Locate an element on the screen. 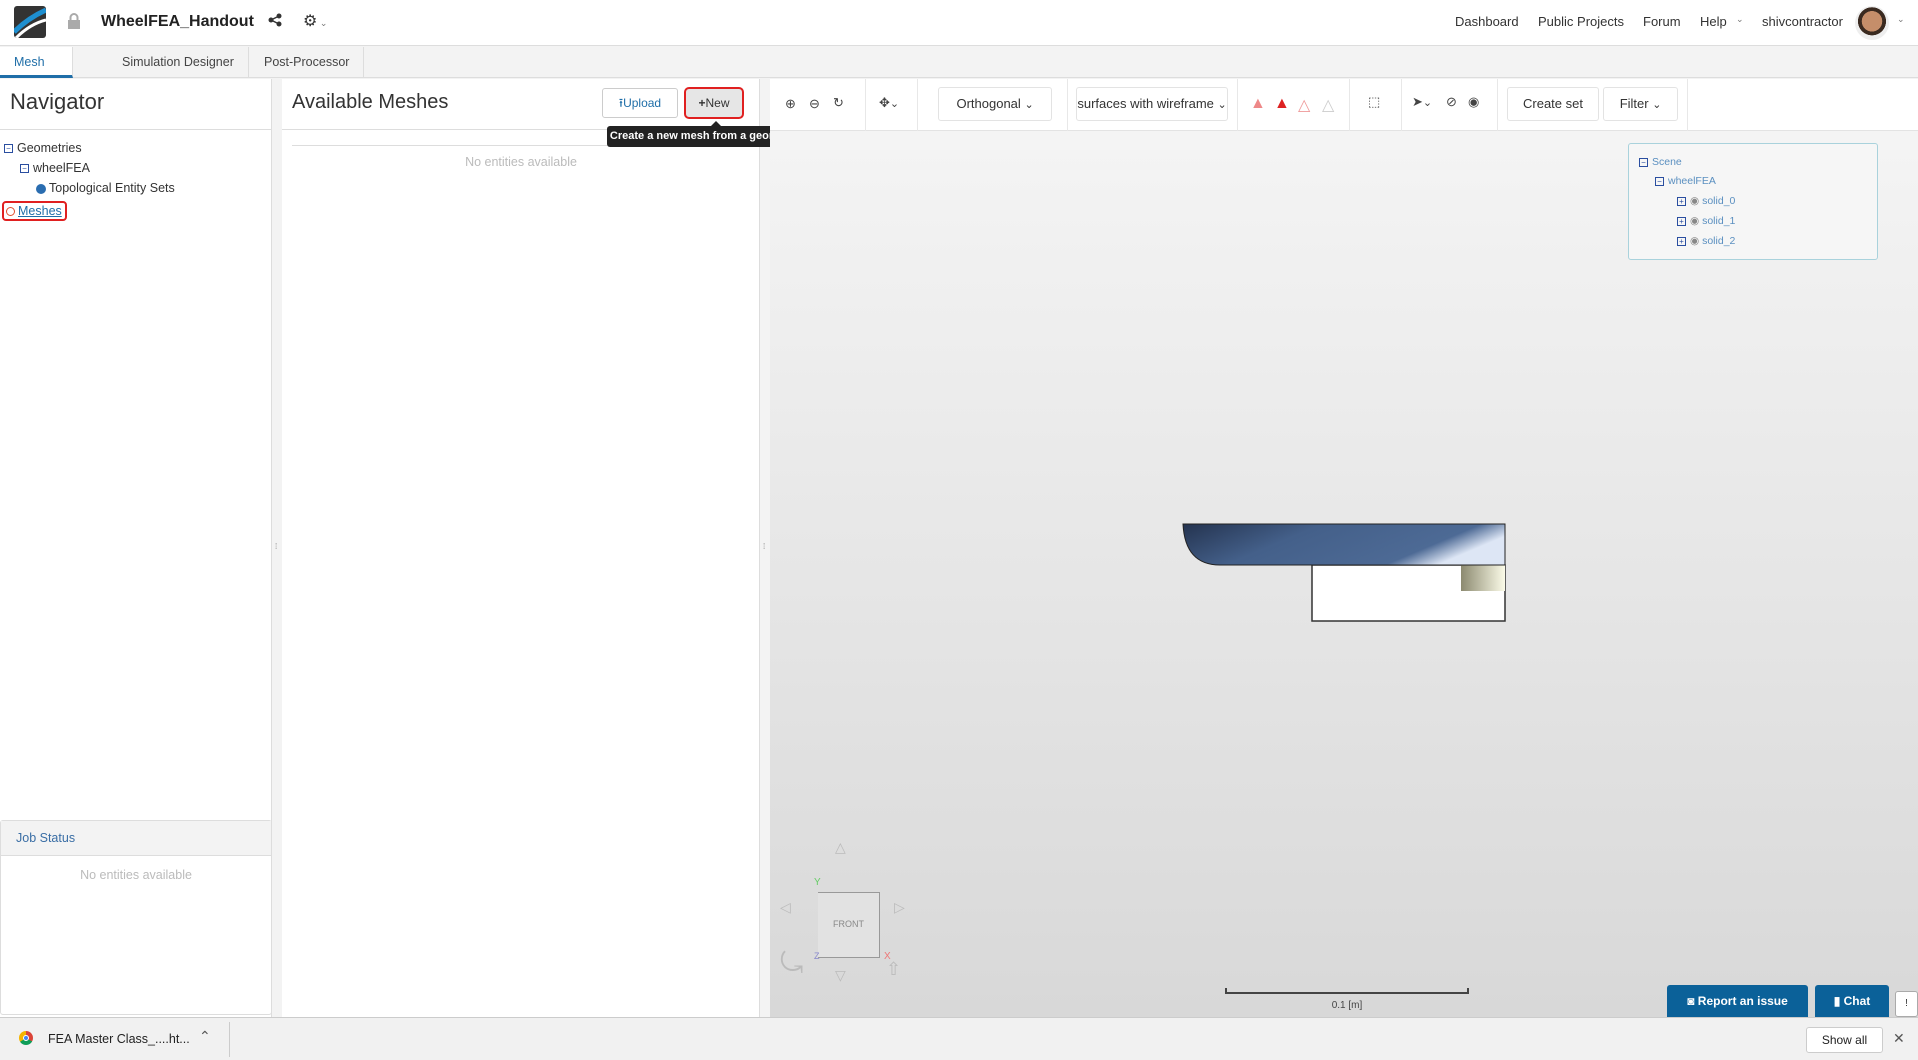  tab-post-processor: Post-Processor is located at coordinates (307, 62).